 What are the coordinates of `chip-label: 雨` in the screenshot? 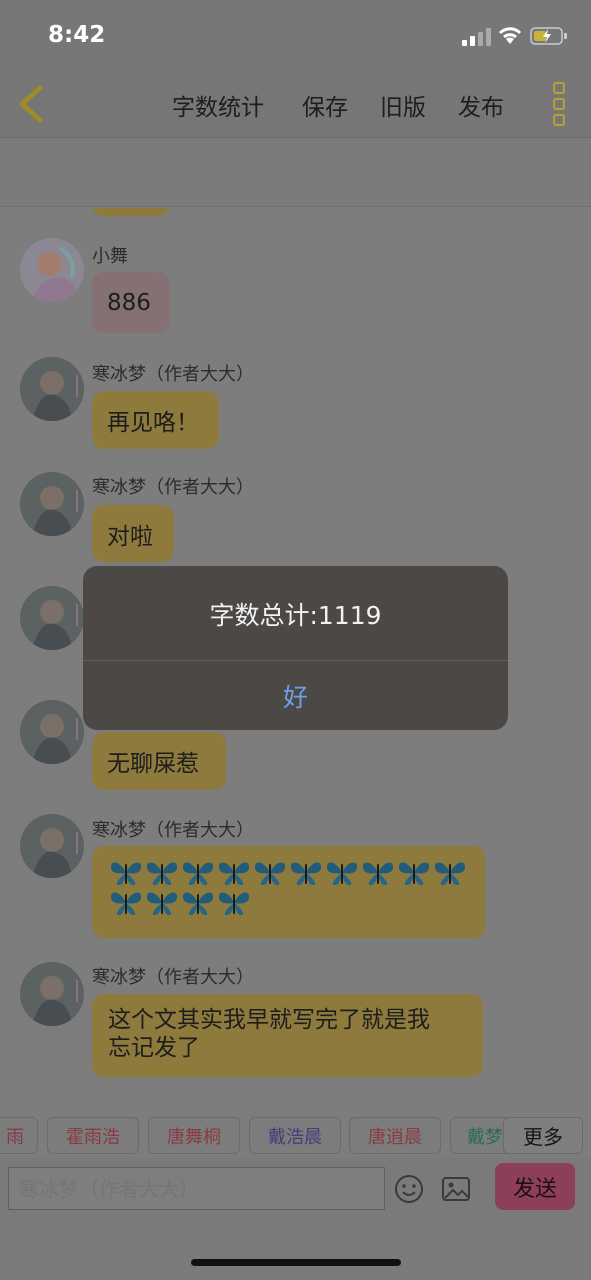 It's located at (15, 1137).